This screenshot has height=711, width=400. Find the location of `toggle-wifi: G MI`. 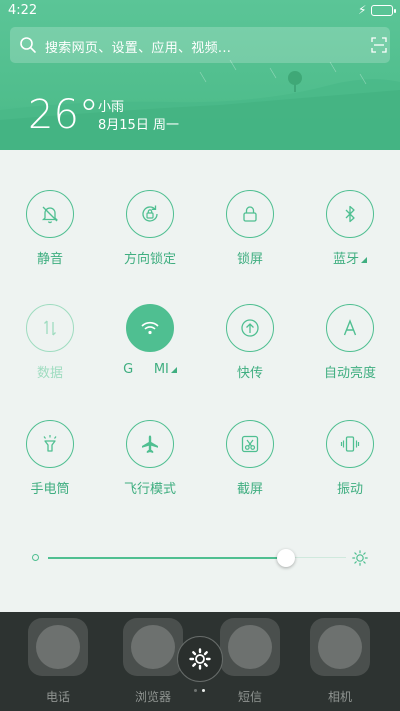

toggle-wifi: G MI is located at coordinates (150, 340).